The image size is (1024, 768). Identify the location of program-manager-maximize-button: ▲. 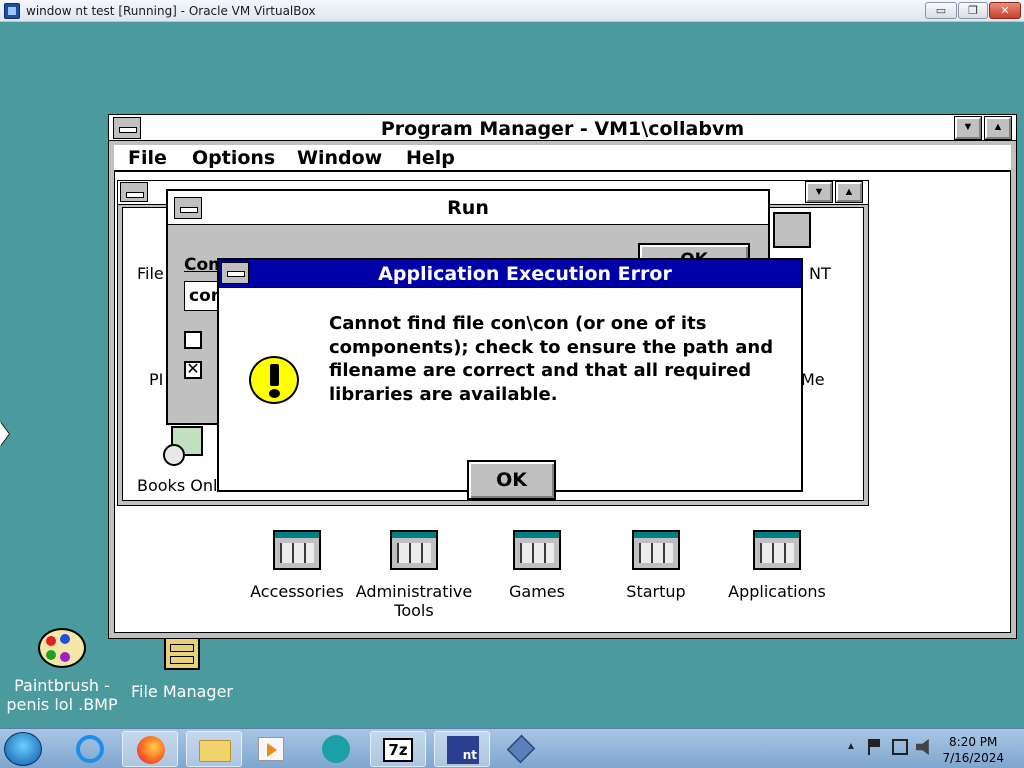
(998, 128).